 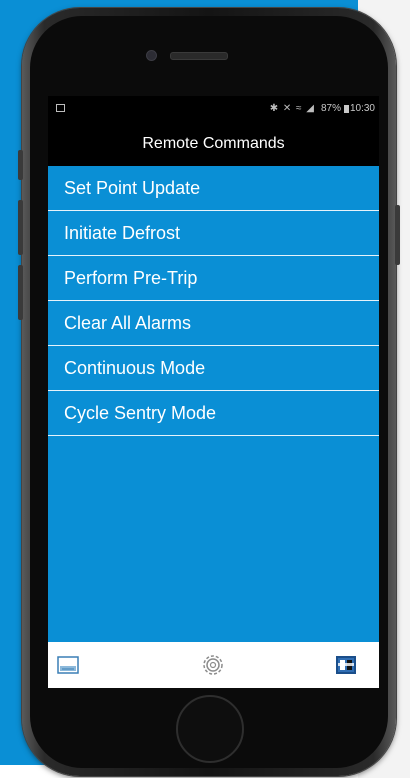 What do you see at coordinates (20, 227) in the screenshot?
I see `volume-up-button` at bounding box center [20, 227].